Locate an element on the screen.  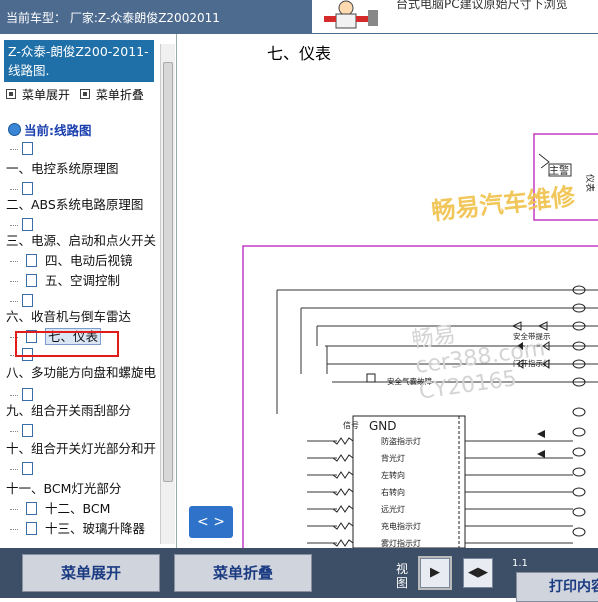
diagram-label-meter: 仪表 is located at coordinates (590, 183).